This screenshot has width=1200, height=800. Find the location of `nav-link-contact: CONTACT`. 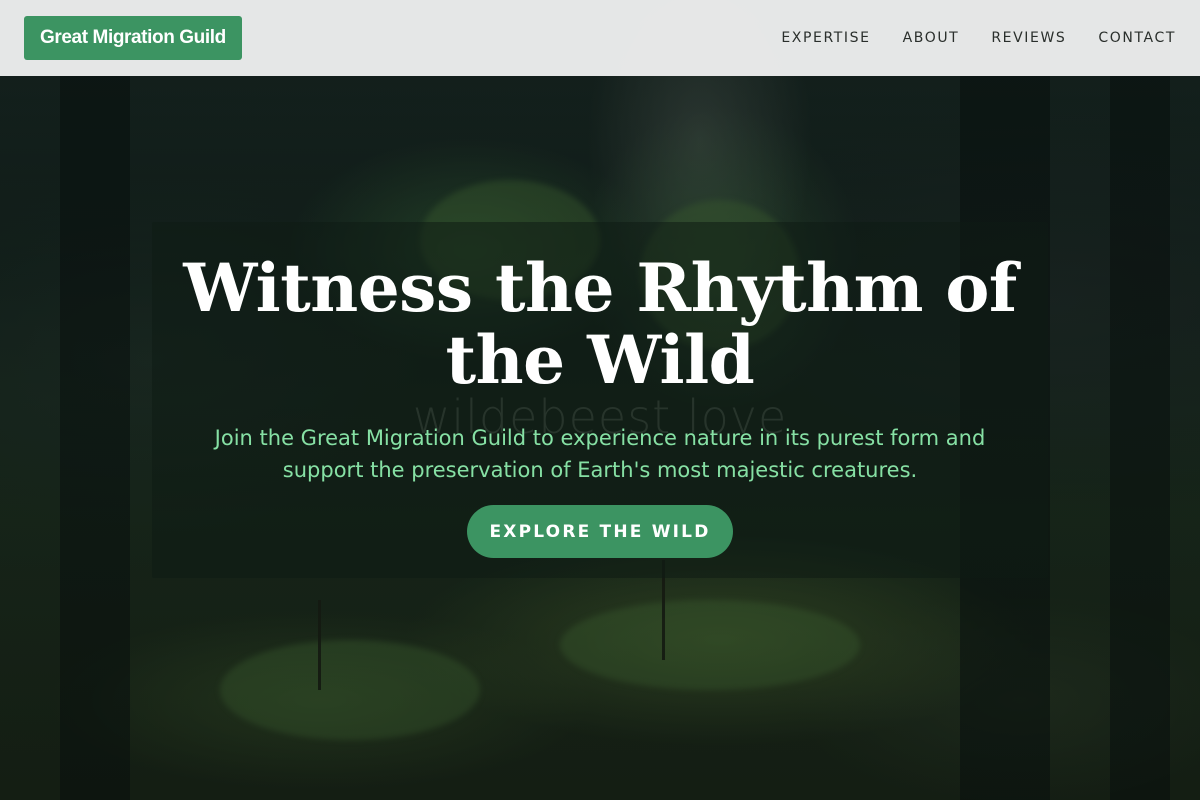

nav-link-contact: CONTACT is located at coordinates (1137, 38).